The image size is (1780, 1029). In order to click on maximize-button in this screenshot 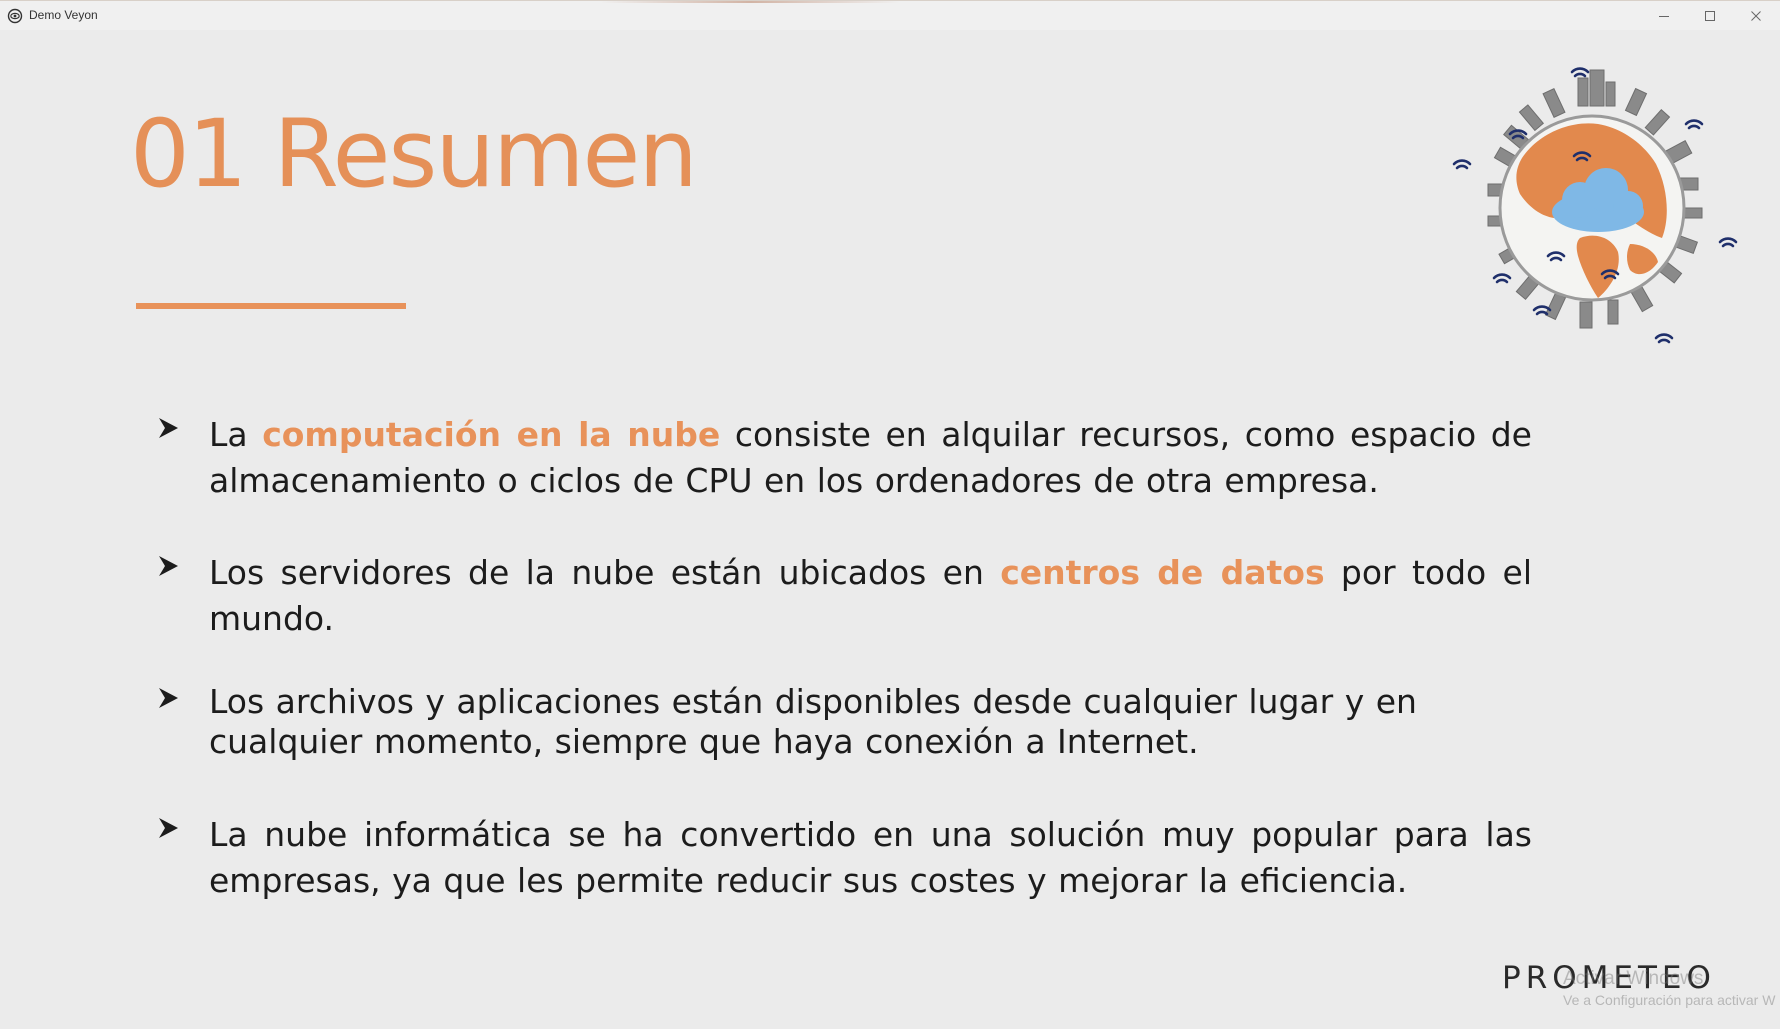, I will do `click(1710, 16)`.